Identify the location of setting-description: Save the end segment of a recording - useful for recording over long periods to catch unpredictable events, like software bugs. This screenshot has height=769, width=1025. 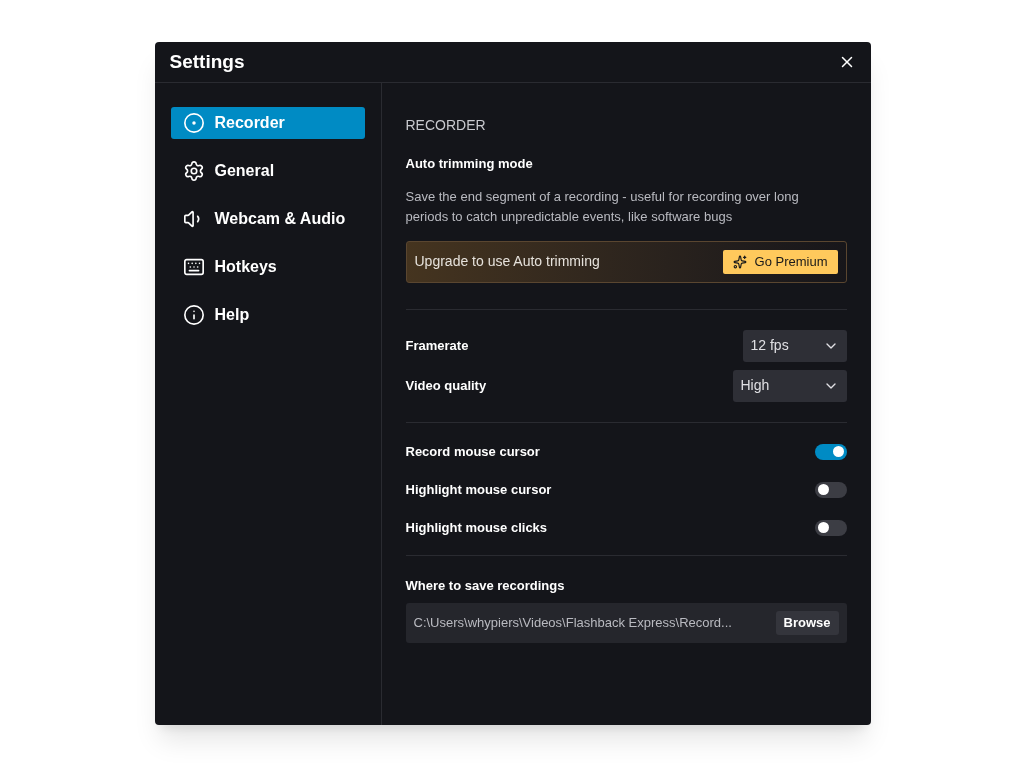
(602, 206).